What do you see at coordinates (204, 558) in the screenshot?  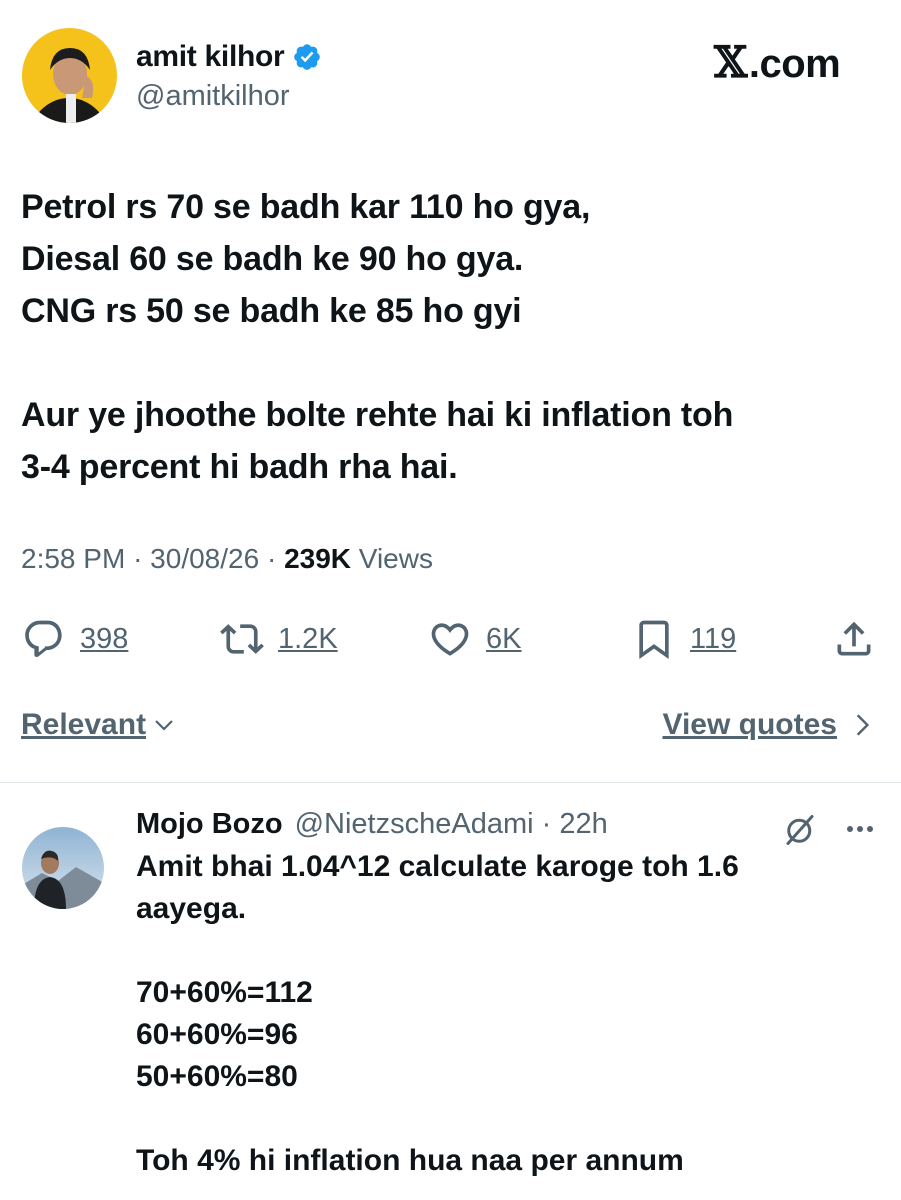 I see `tweet-date: 30/08/26` at bounding box center [204, 558].